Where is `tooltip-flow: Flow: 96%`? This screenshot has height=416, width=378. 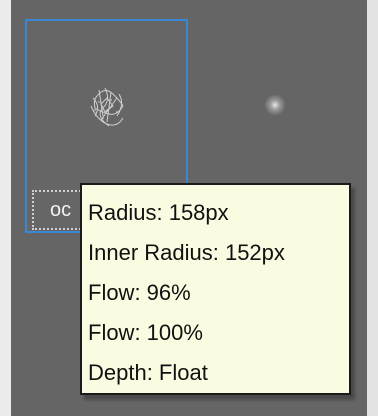 tooltip-flow: Flow: 96% is located at coordinates (139, 292).